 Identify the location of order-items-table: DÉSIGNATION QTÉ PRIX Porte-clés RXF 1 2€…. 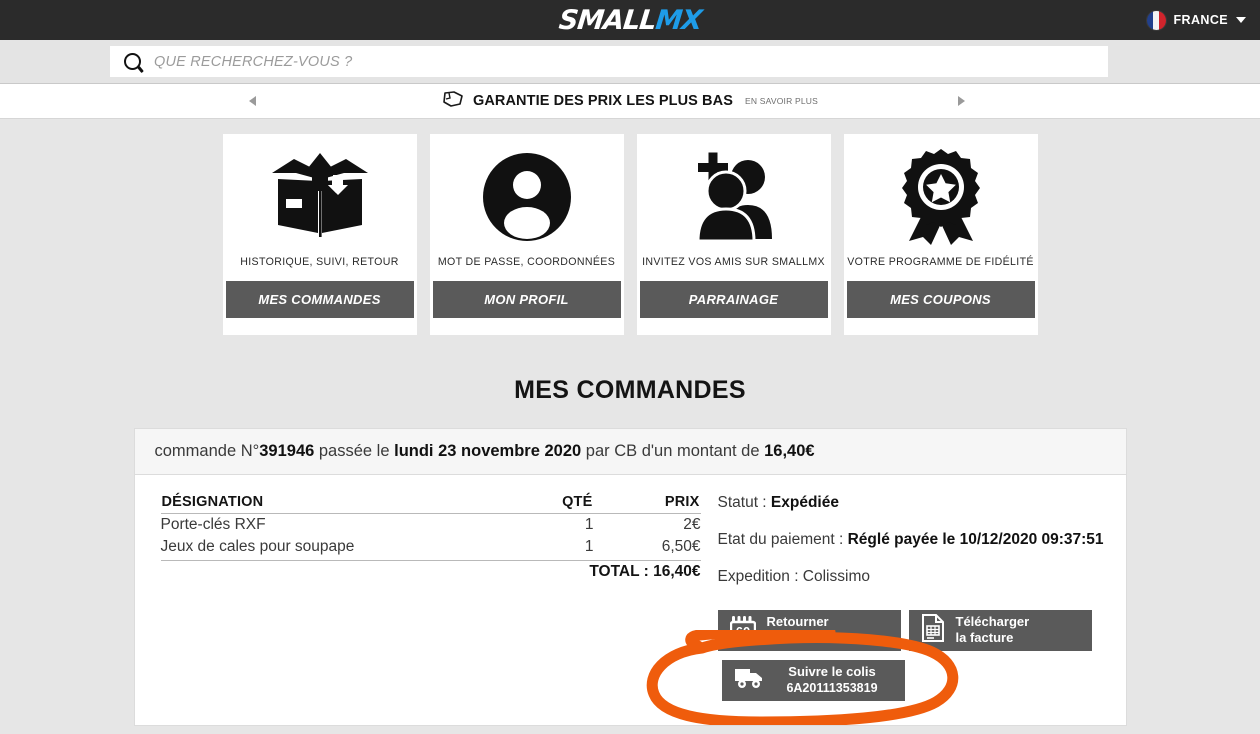
(430, 538).